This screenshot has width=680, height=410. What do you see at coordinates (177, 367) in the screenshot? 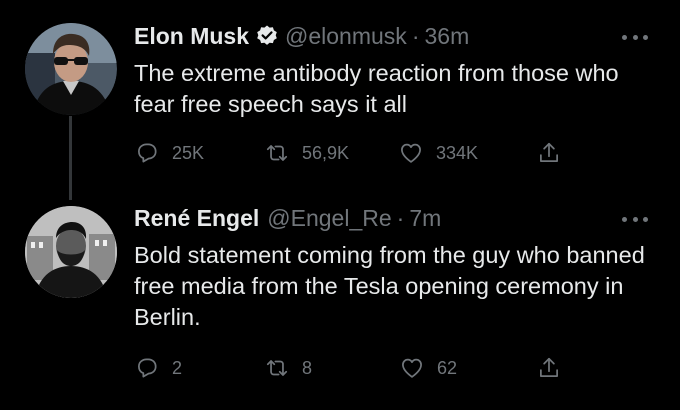
I see `reply-count: 2` at bounding box center [177, 367].